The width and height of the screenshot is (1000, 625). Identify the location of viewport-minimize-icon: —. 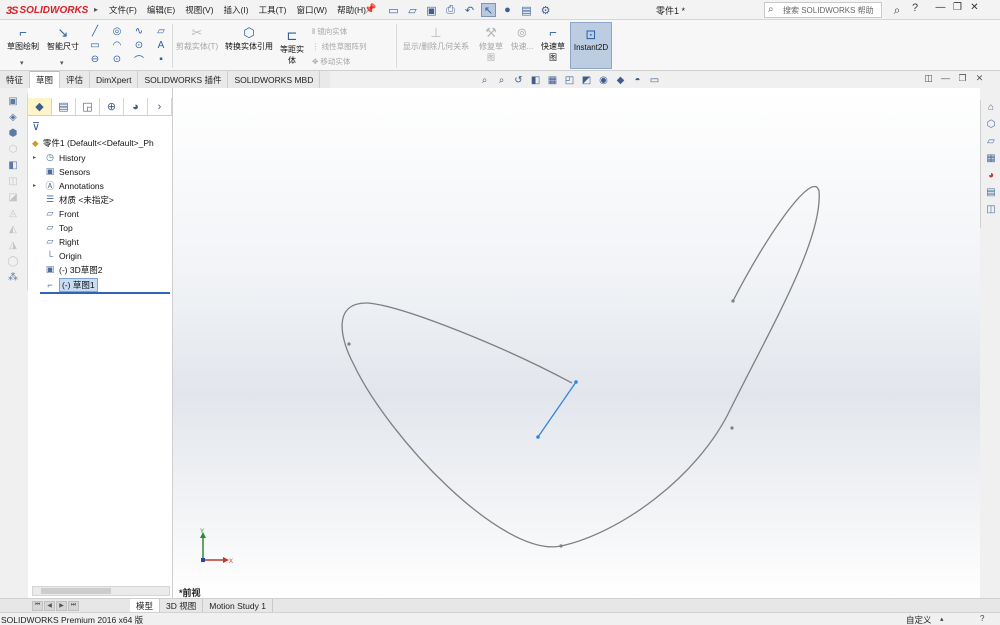
(945, 78).